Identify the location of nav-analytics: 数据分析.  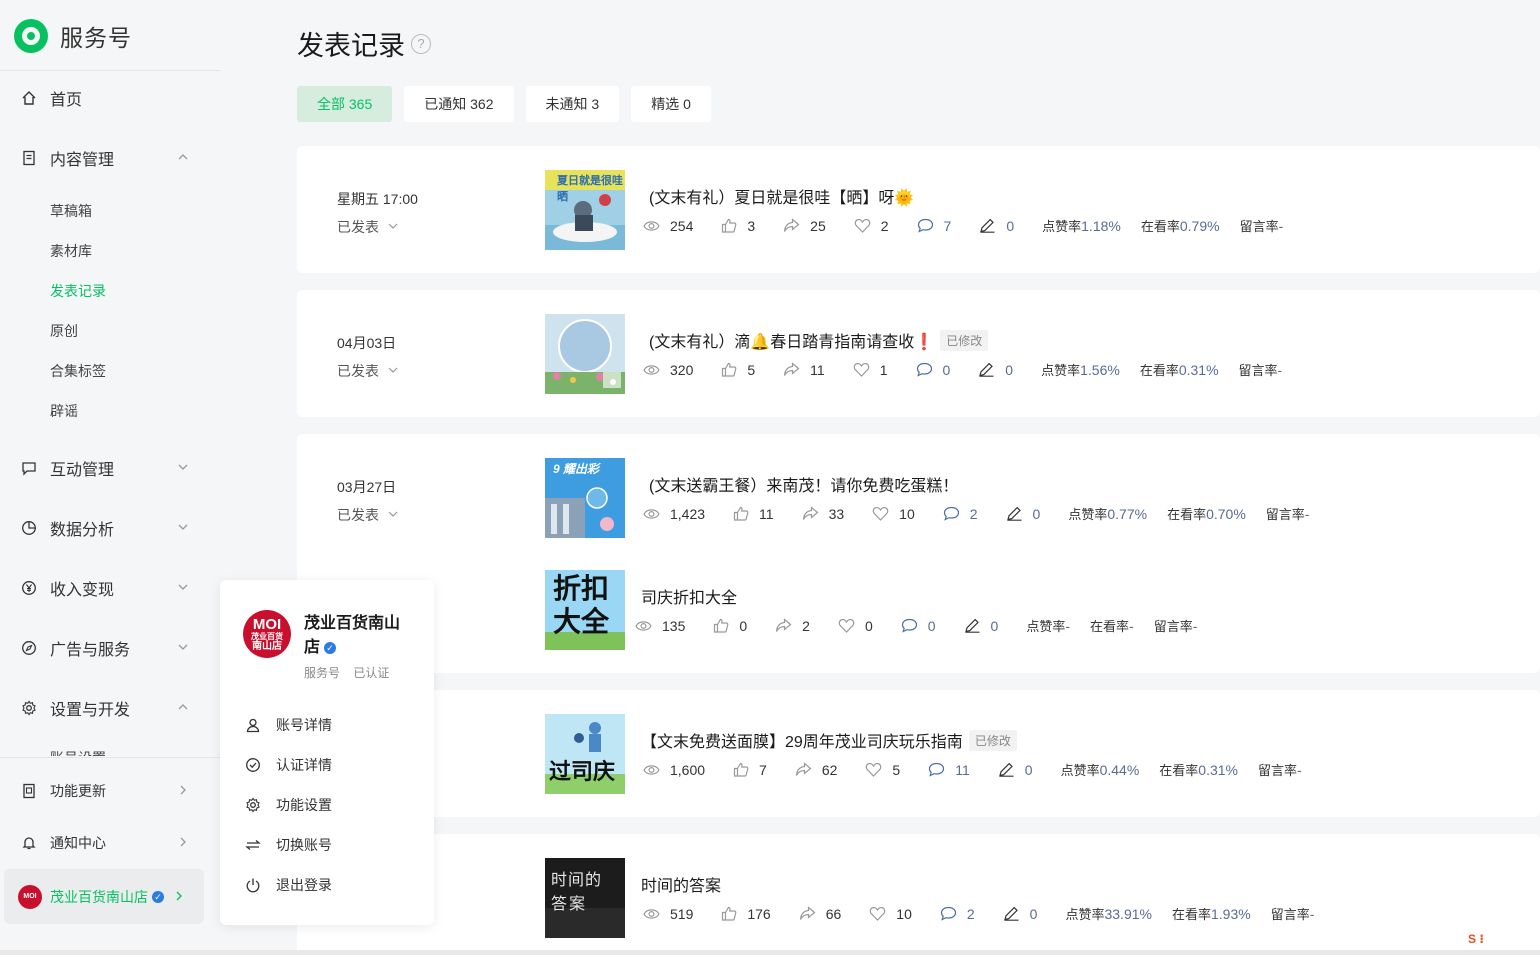
(110, 528).